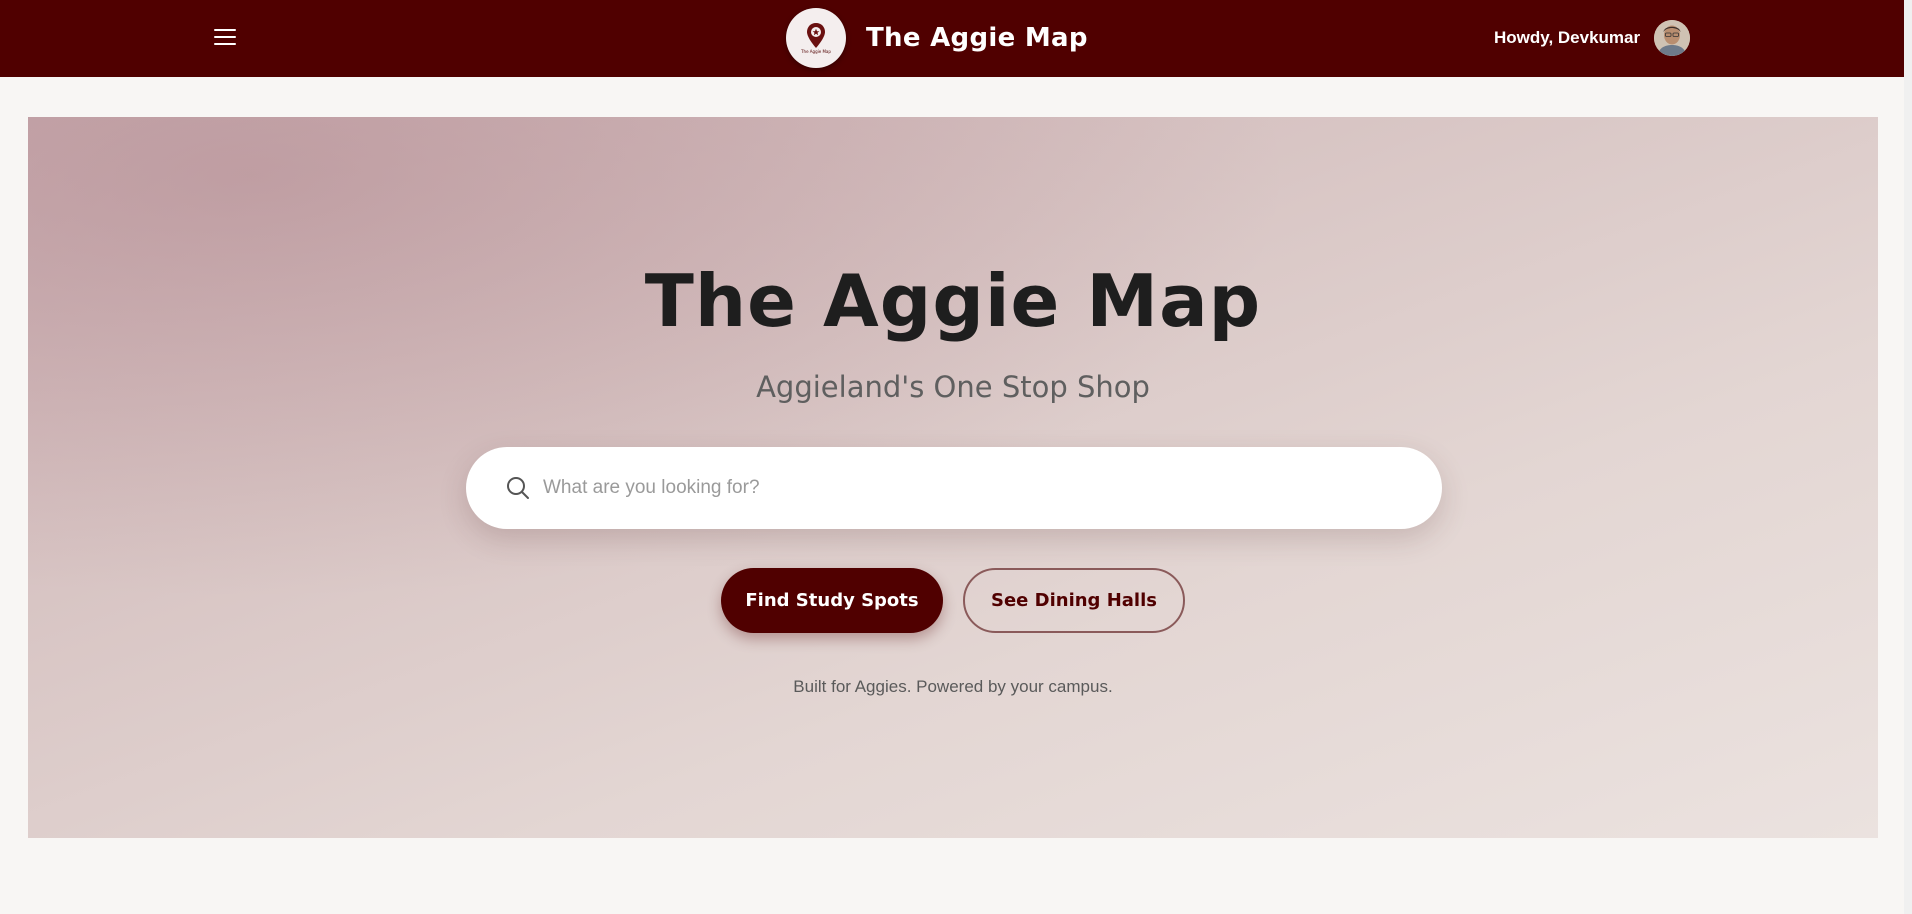  I want to click on hero-title: The Aggie Map, so click(953, 301).